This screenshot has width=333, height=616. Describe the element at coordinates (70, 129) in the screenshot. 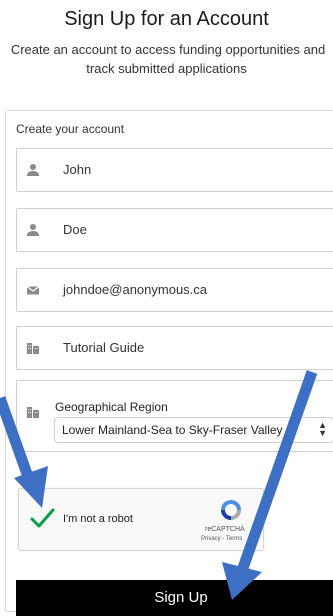

I see `form-heading: Create your account` at that location.